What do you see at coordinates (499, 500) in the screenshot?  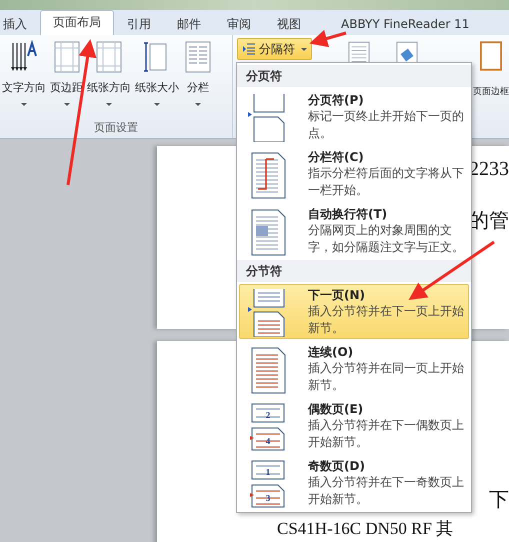 I see `document-text: 下` at bounding box center [499, 500].